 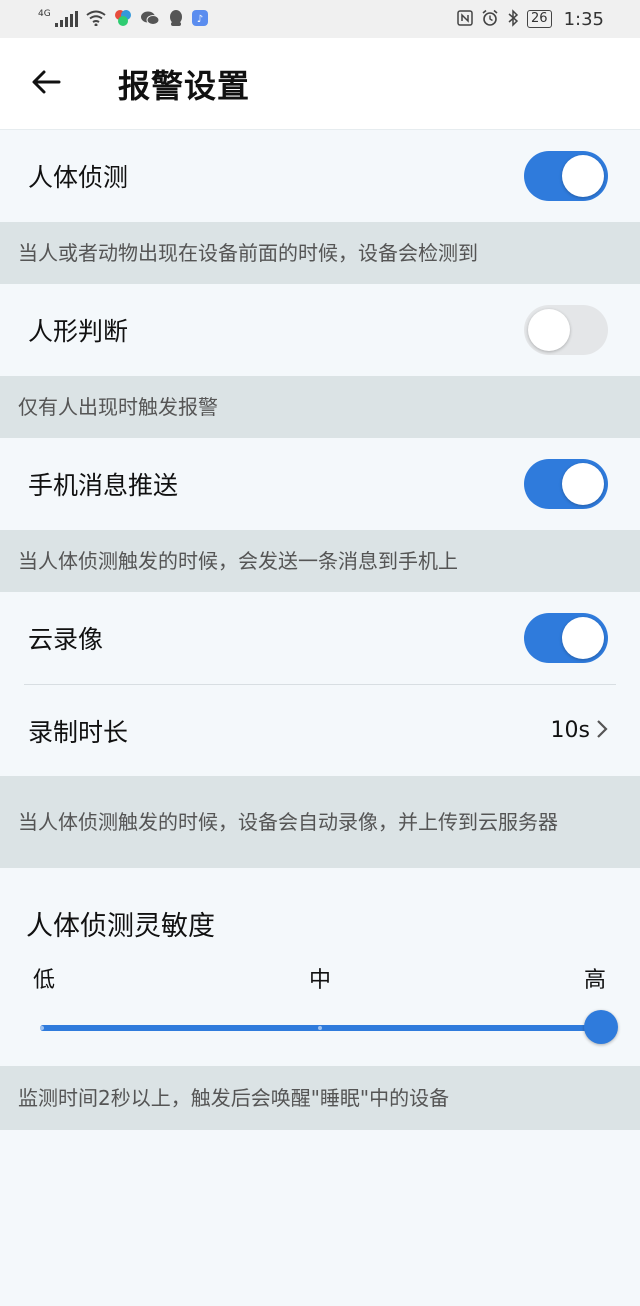 I want to click on app-notification-icon, so click(x=123, y=19).